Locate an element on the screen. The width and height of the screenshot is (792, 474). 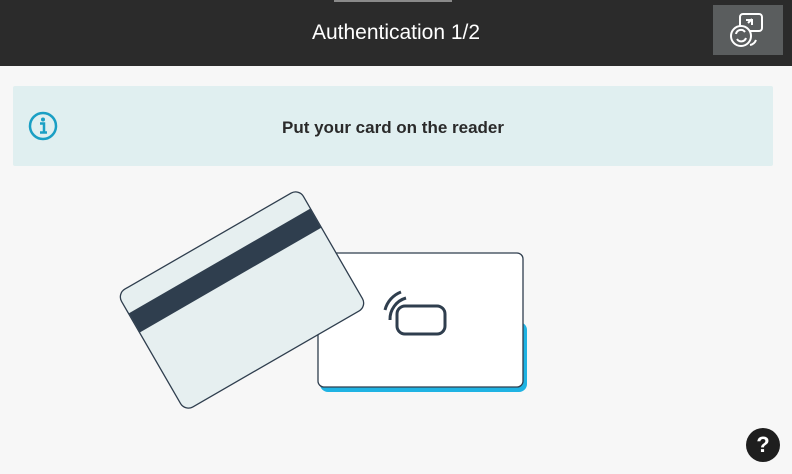
page-title: Authentication 1/2 is located at coordinates (396, 32).